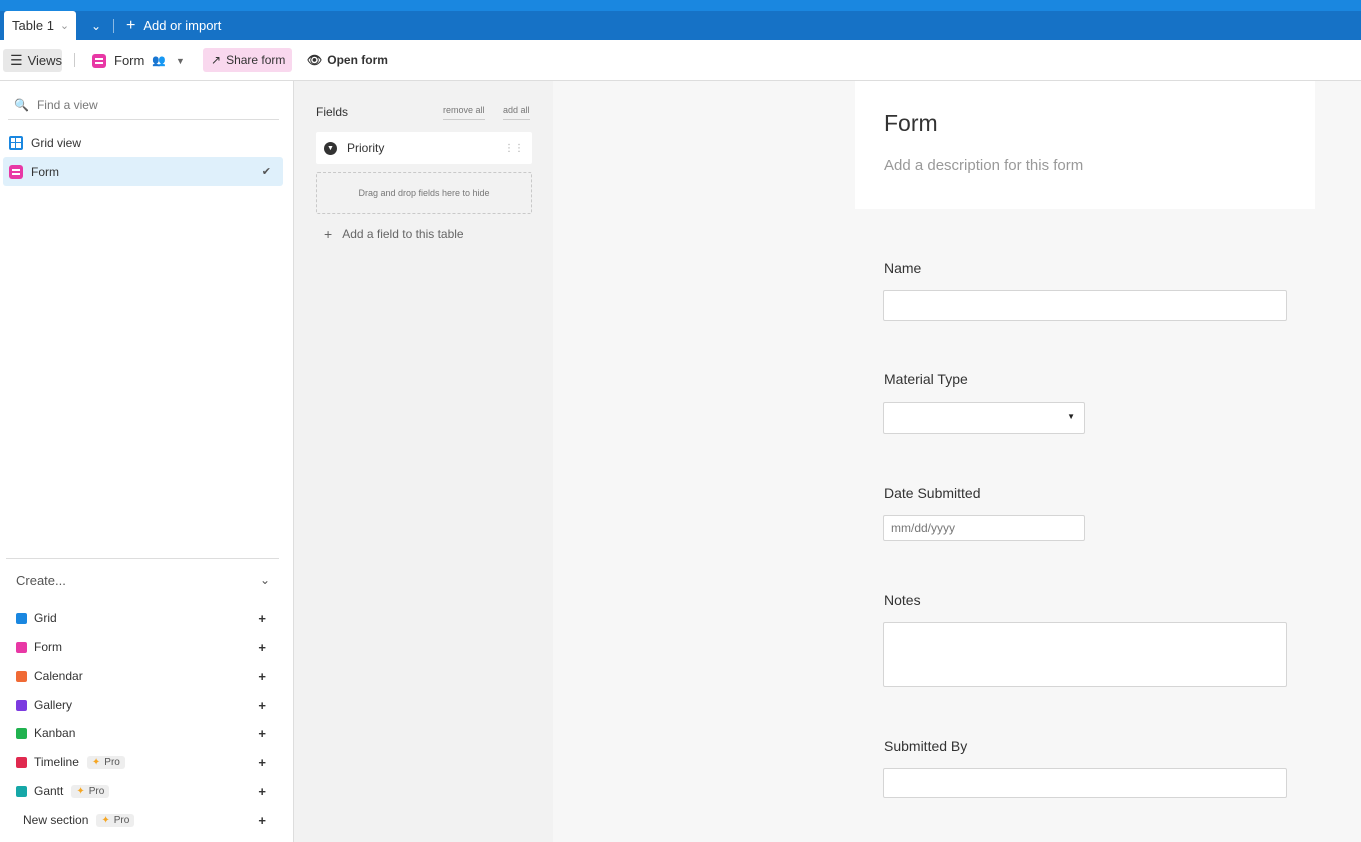 This screenshot has height=842, width=1361. Describe the element at coordinates (143, 171) in the screenshot. I see `view-item-form: Form ✔` at that location.